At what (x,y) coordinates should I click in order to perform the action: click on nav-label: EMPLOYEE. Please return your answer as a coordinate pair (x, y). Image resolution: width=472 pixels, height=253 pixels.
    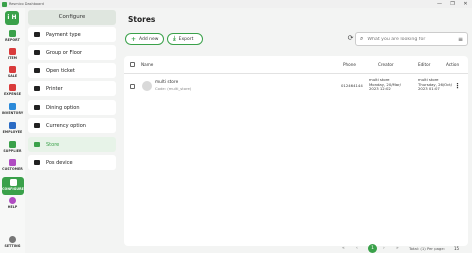
    Looking at the image, I should click on (12, 132).